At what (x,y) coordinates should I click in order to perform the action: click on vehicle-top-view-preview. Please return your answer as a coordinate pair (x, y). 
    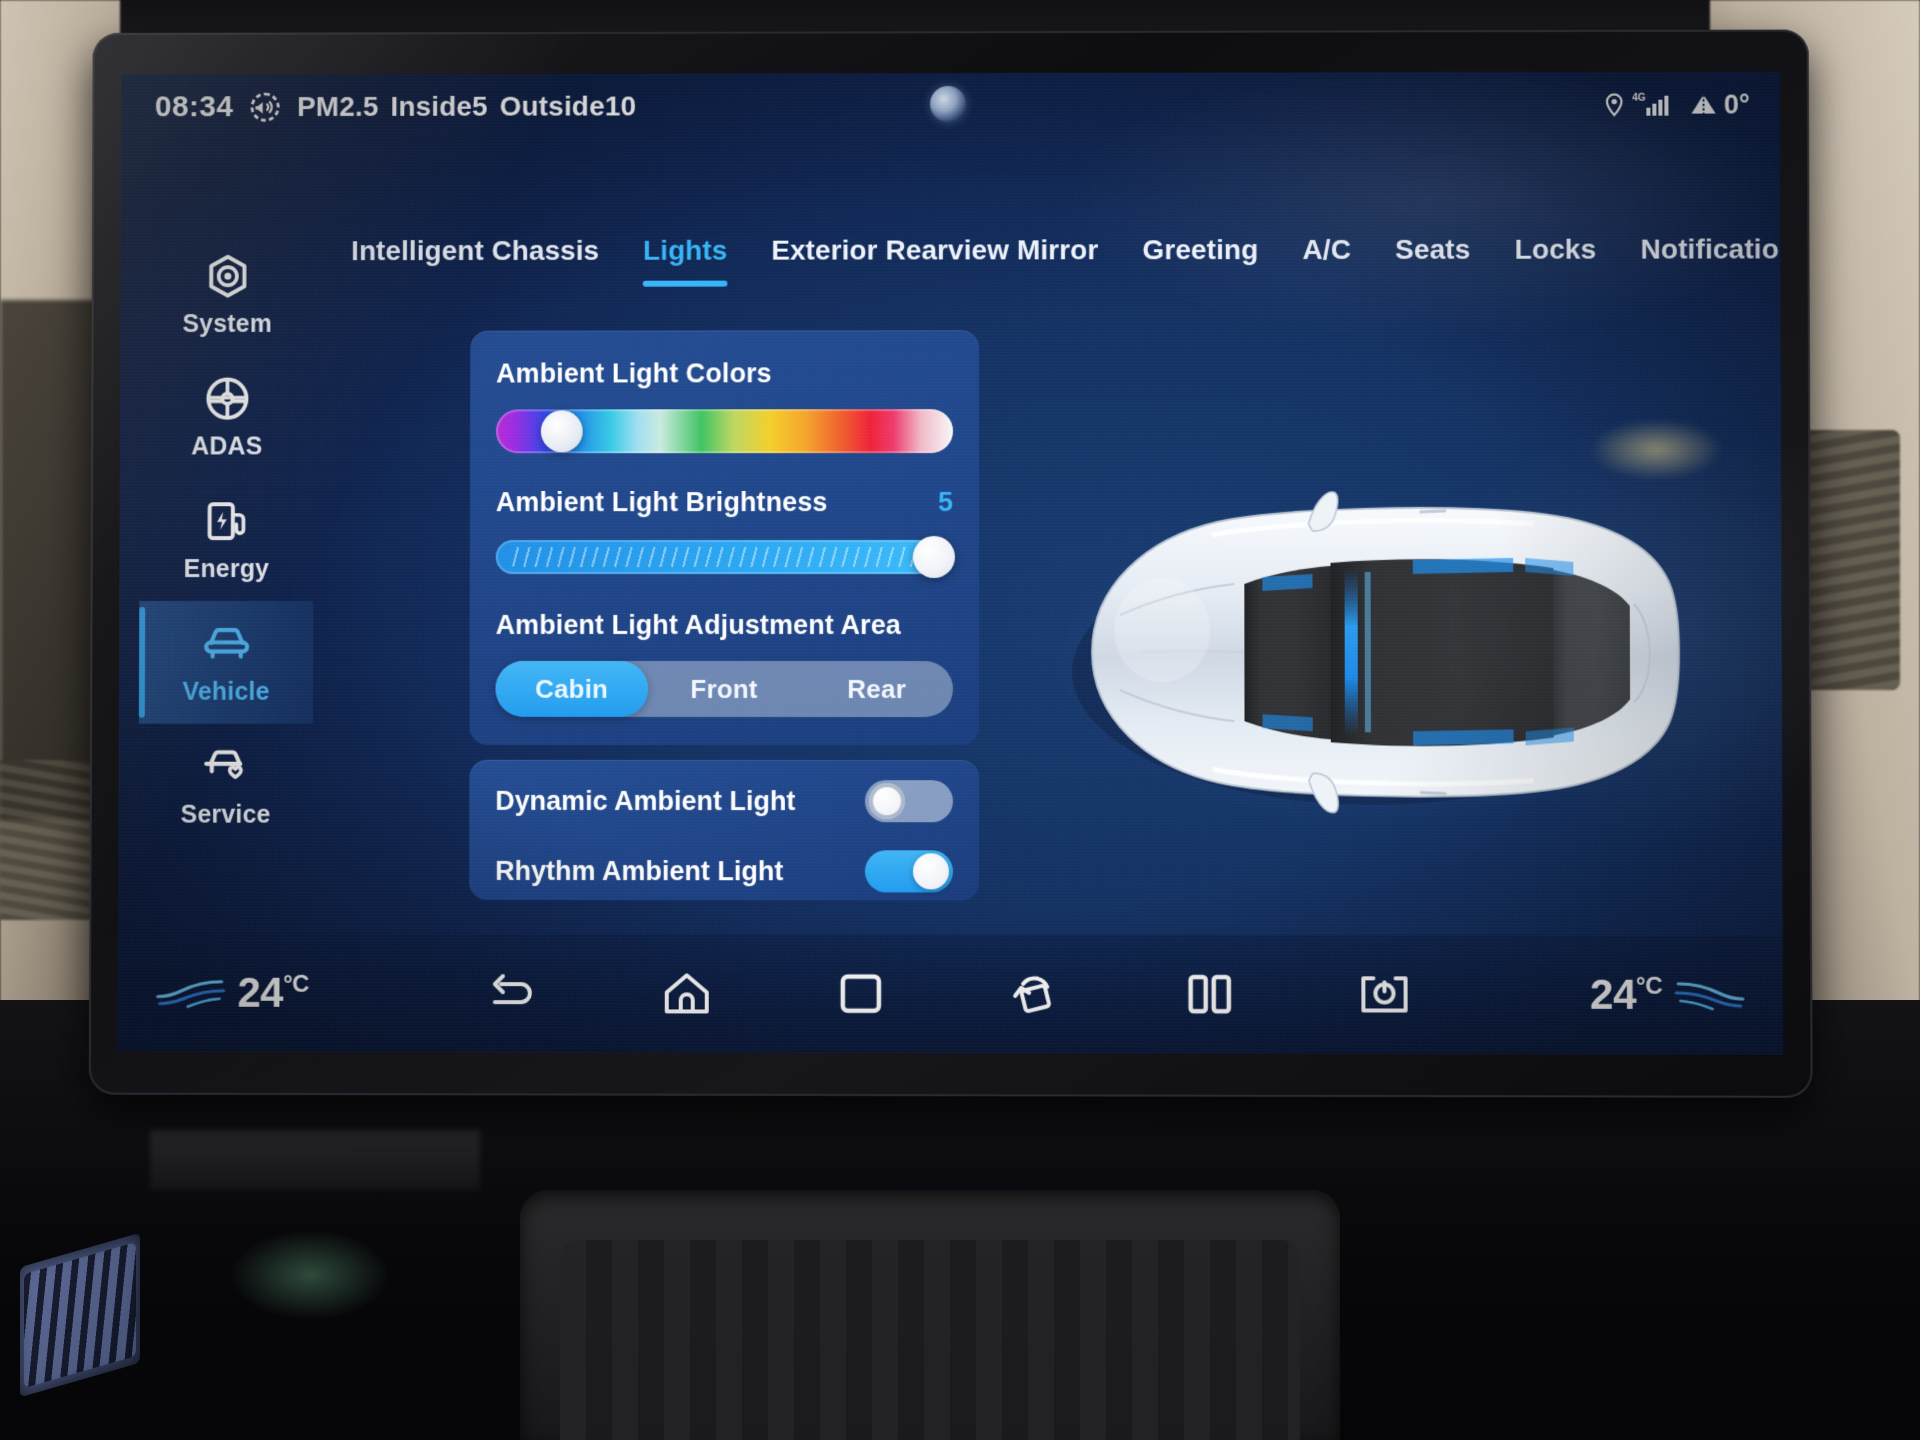
    Looking at the image, I should click on (1374, 653).